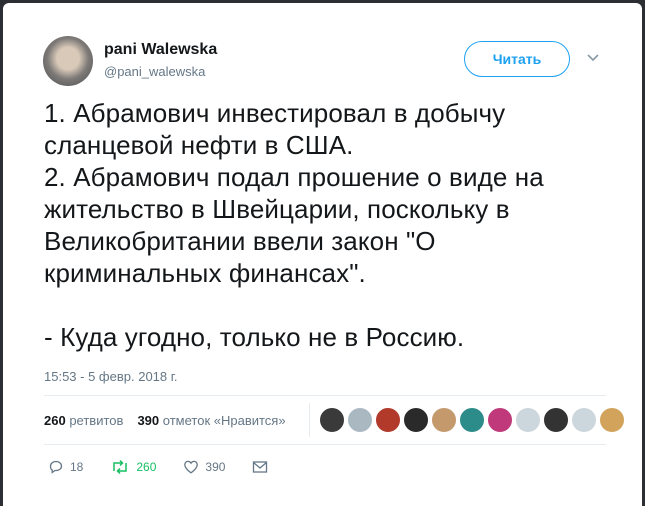 The image size is (645, 506). Describe the element at coordinates (204, 467) in the screenshot. I see `like-button: 390` at that location.